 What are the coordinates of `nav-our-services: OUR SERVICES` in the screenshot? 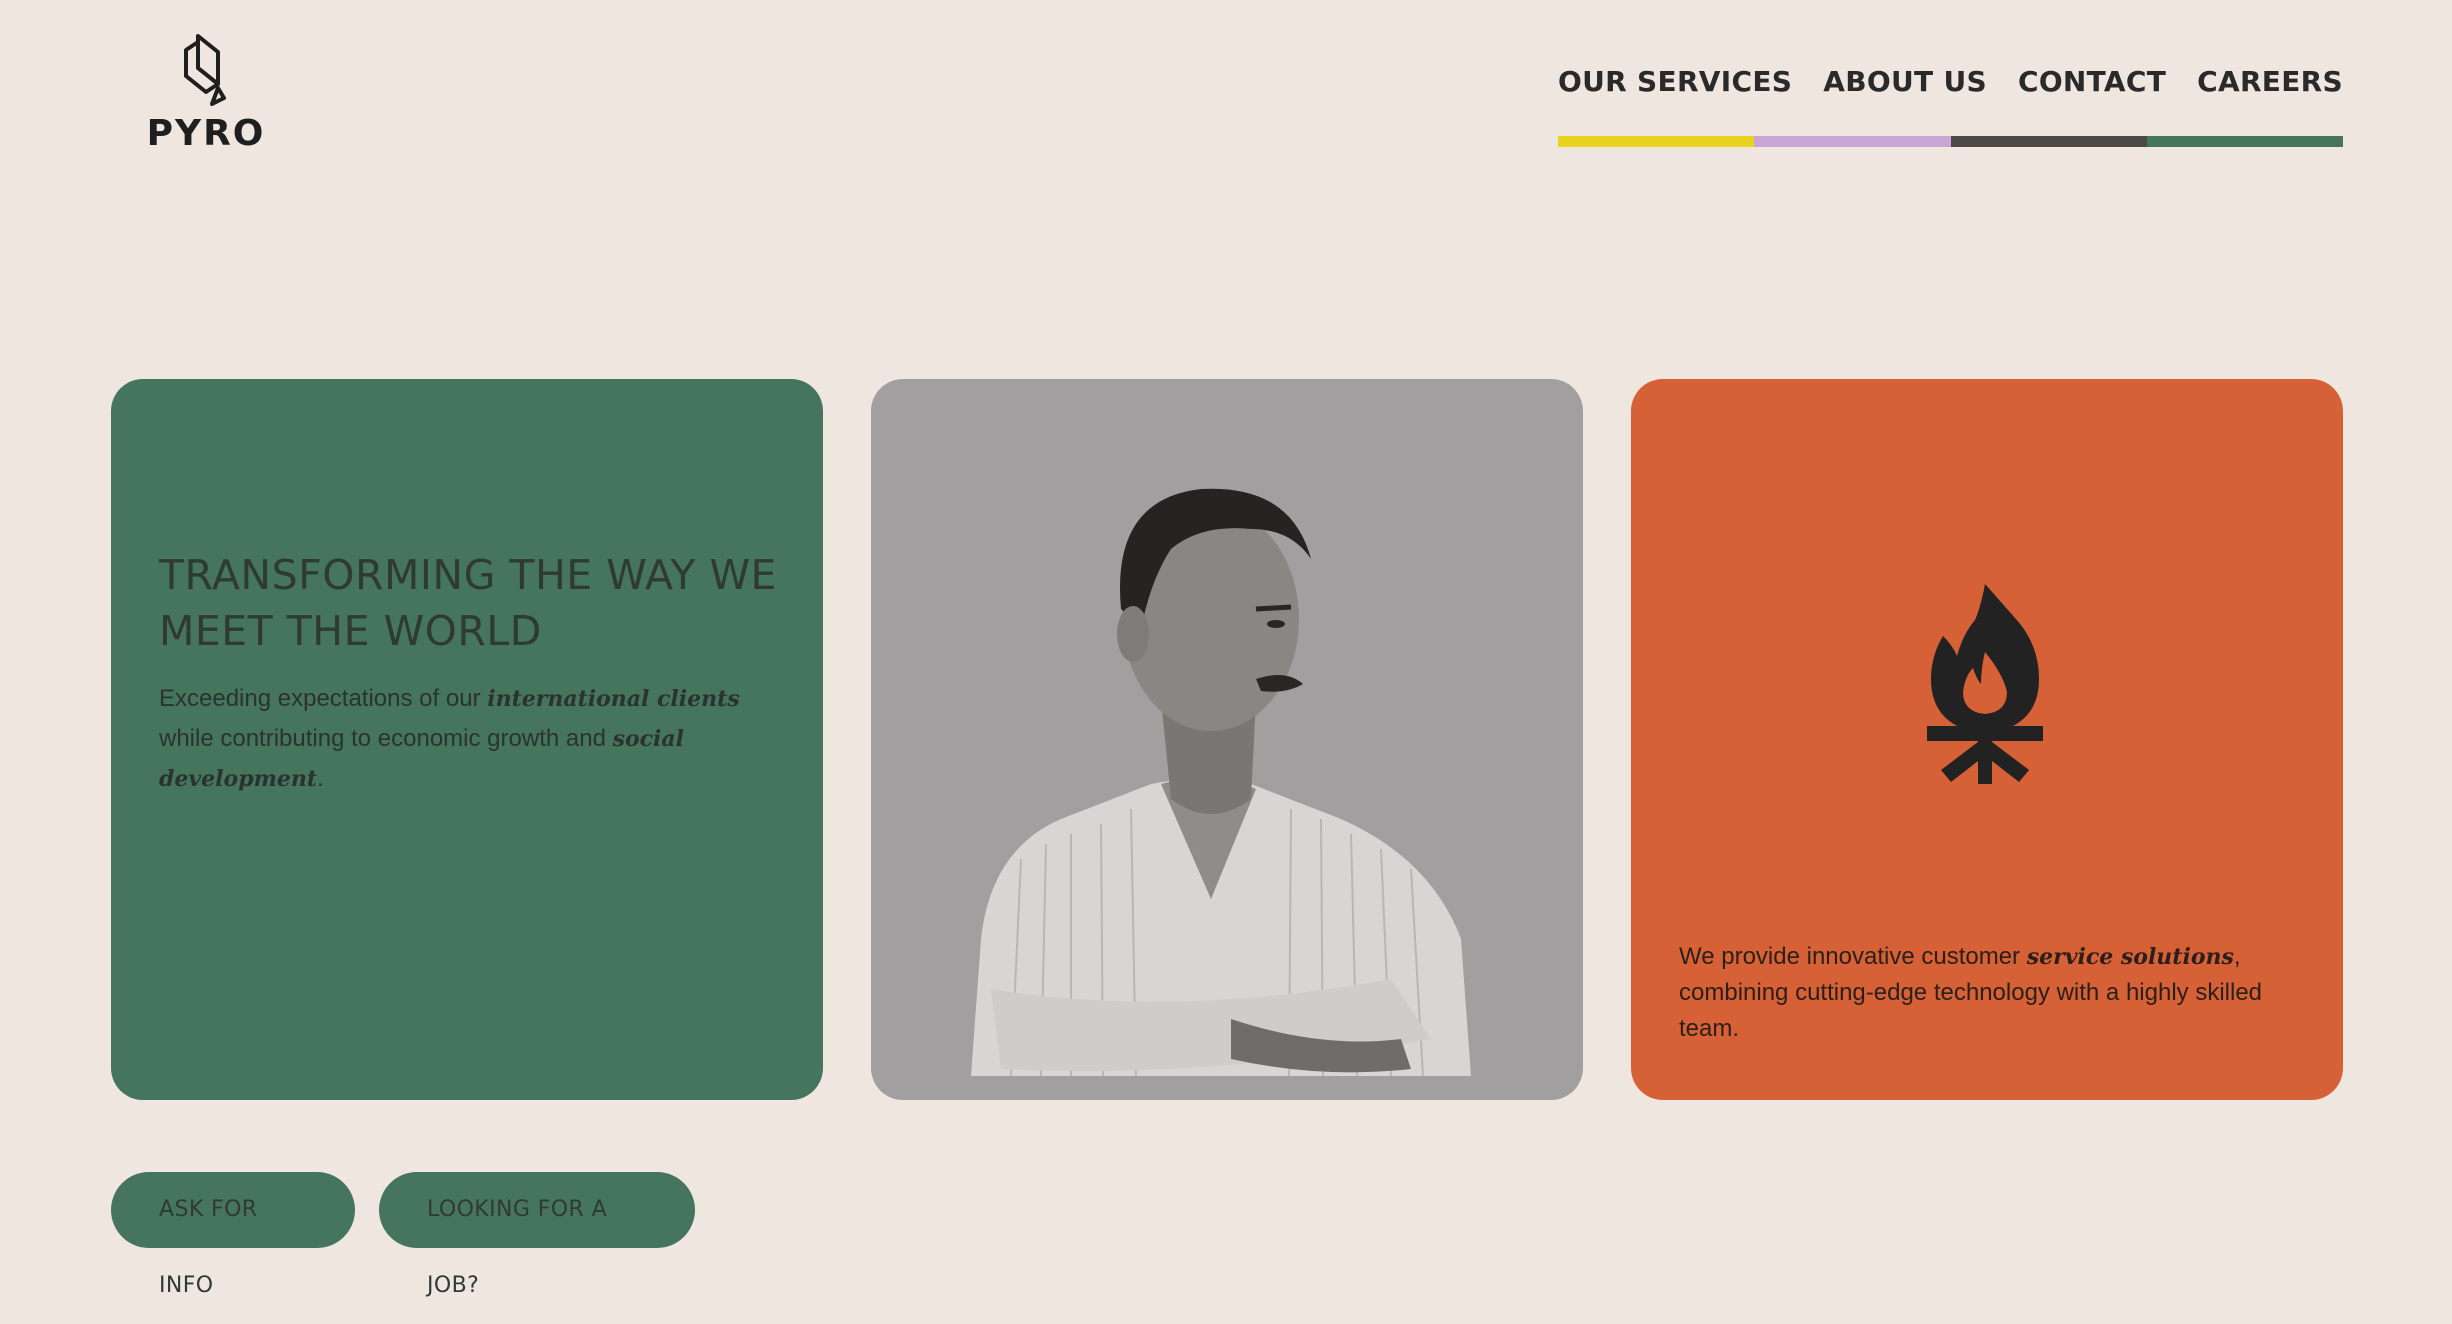 It's located at (1675, 82).